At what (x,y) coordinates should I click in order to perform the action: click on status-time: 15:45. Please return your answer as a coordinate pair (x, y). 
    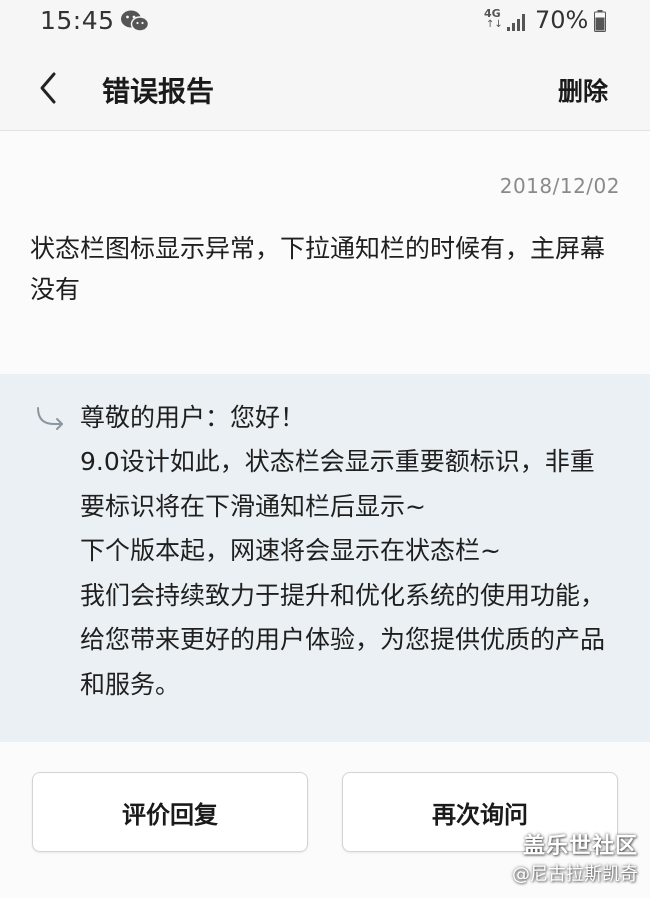
    Looking at the image, I should click on (77, 20).